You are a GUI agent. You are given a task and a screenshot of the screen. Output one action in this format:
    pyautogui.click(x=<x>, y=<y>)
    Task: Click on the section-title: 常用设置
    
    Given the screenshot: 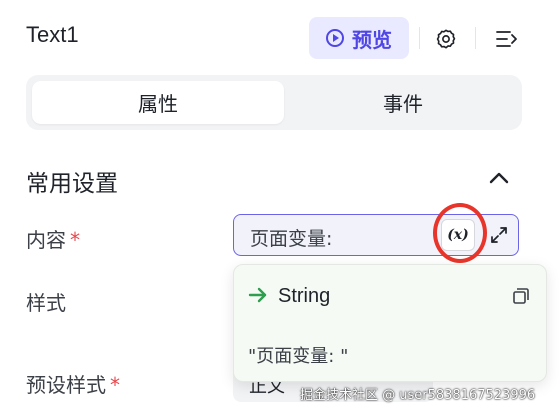 What is the action you would take?
    pyautogui.click(x=72, y=184)
    